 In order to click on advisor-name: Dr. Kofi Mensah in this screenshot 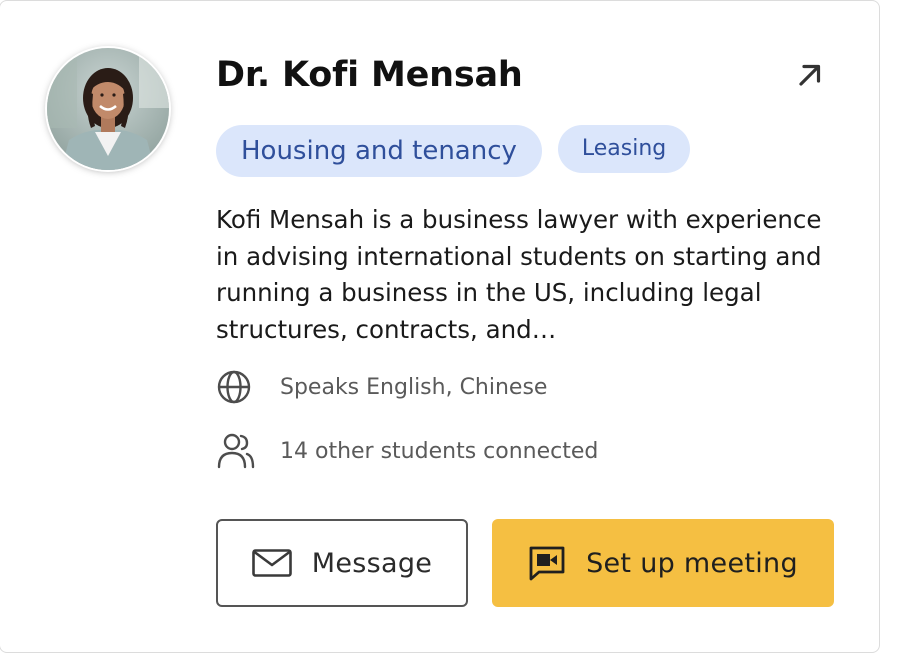, I will do `click(369, 75)`.